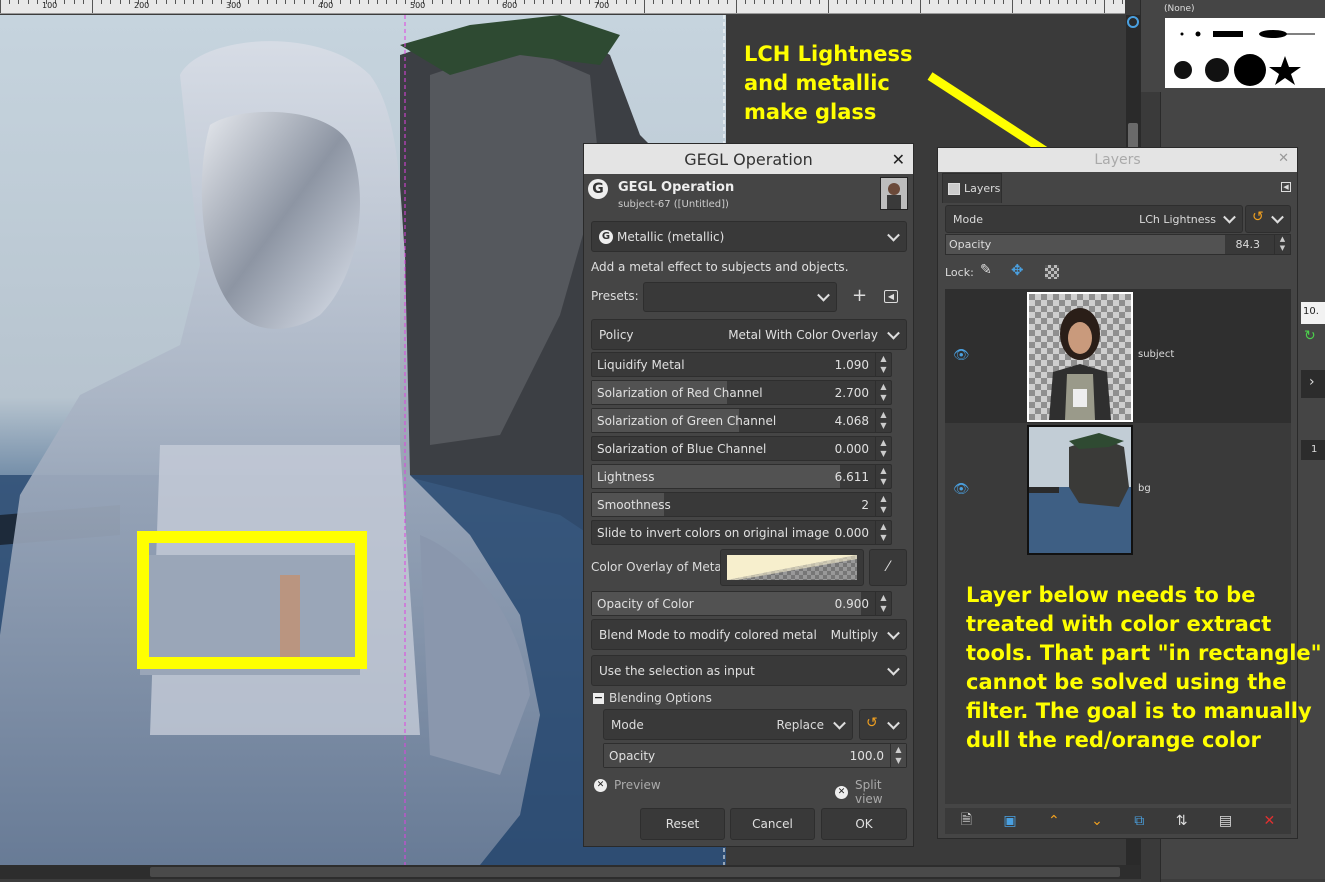 The image size is (1325, 882). What do you see at coordinates (740, 297) in the screenshot?
I see `presets-combo` at bounding box center [740, 297].